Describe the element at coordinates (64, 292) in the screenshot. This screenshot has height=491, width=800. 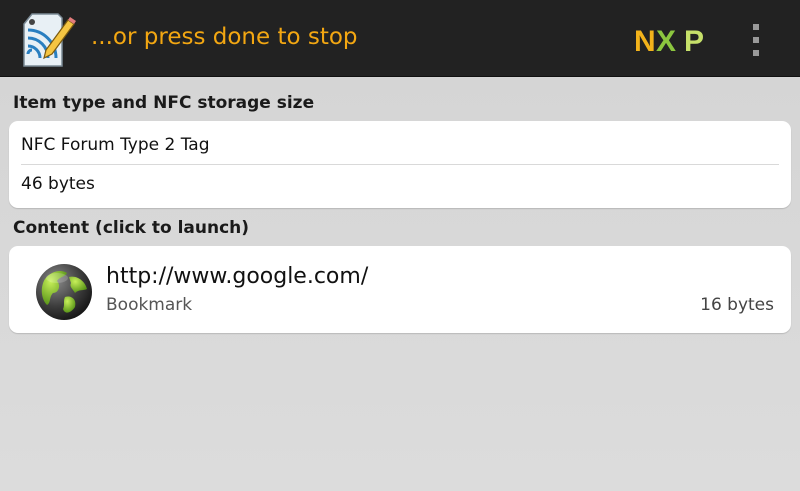
I see `globe-icon` at that location.